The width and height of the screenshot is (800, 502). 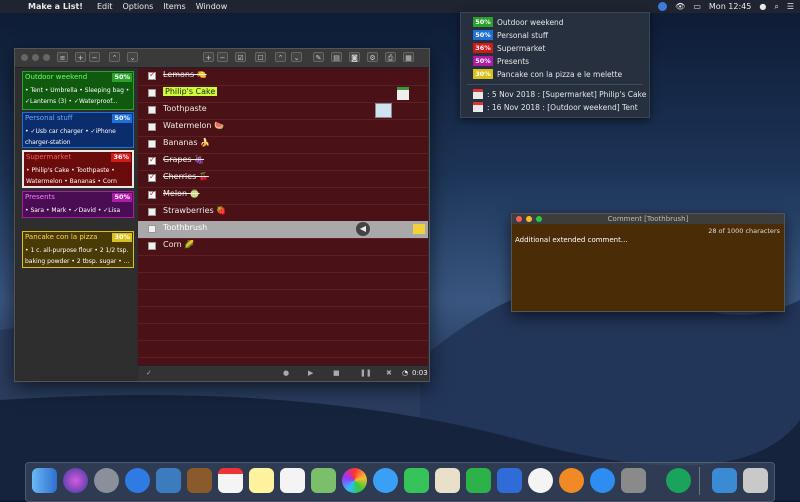 I want to click on uncheck-item-button: ☐, so click(x=260, y=57).